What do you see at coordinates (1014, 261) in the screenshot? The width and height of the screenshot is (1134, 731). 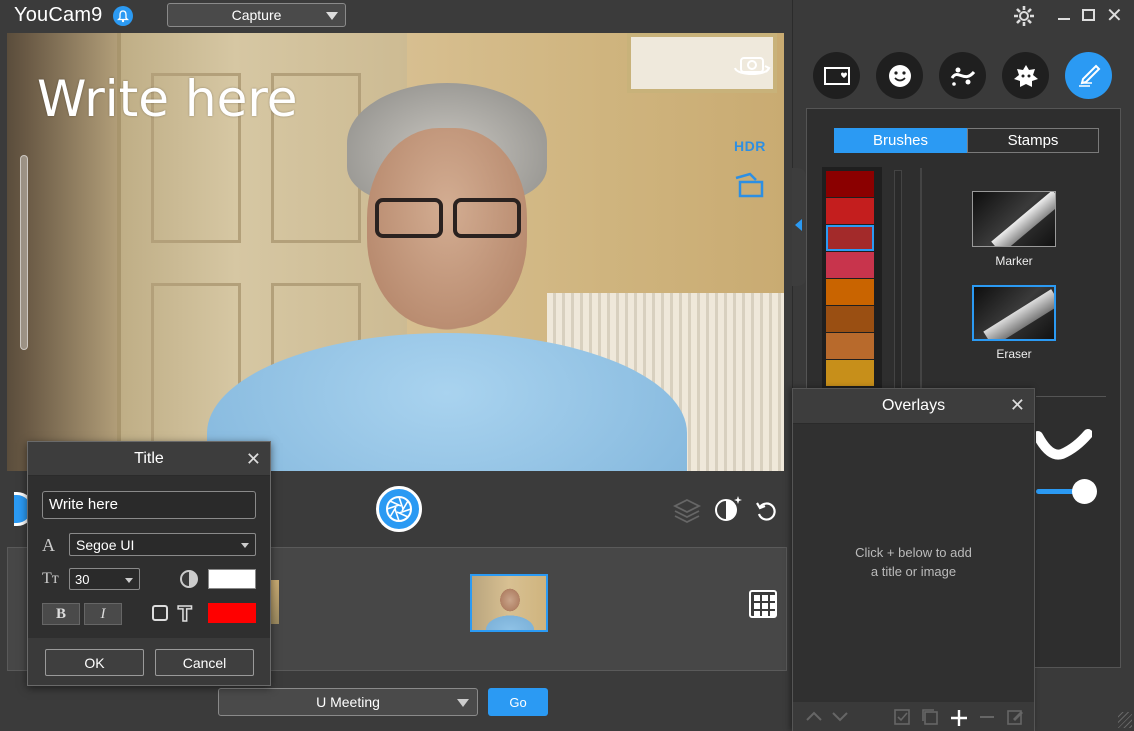 I see `brush-marker-label: Marker` at bounding box center [1014, 261].